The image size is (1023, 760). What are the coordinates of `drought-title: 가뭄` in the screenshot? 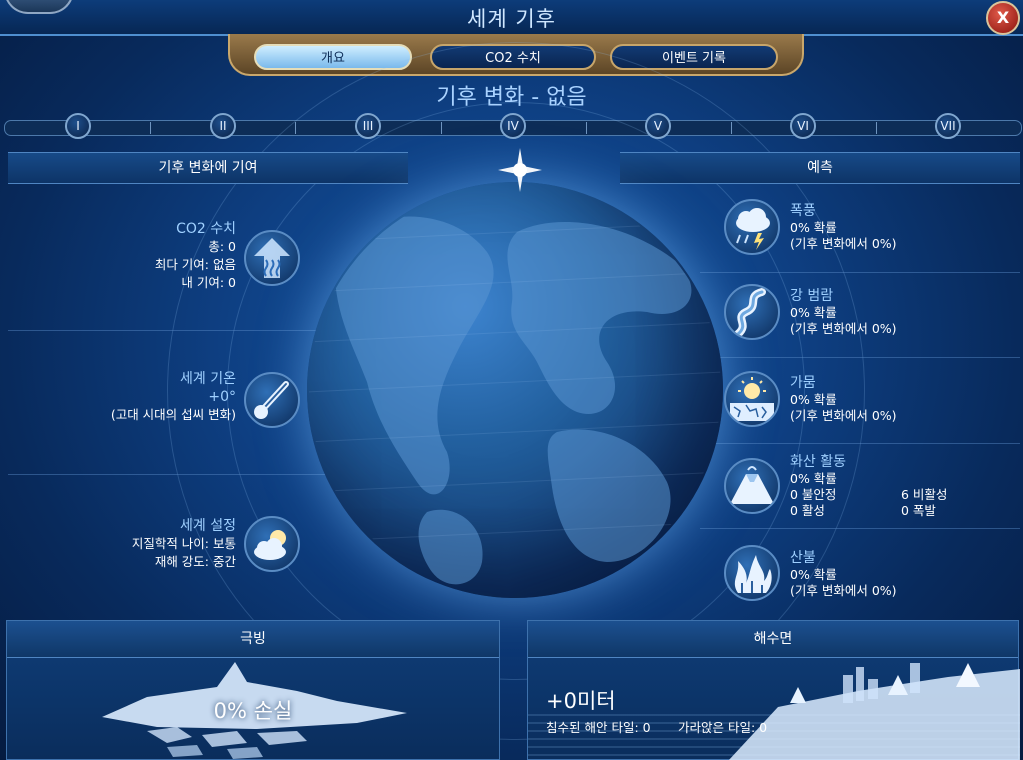 It's located at (803, 383).